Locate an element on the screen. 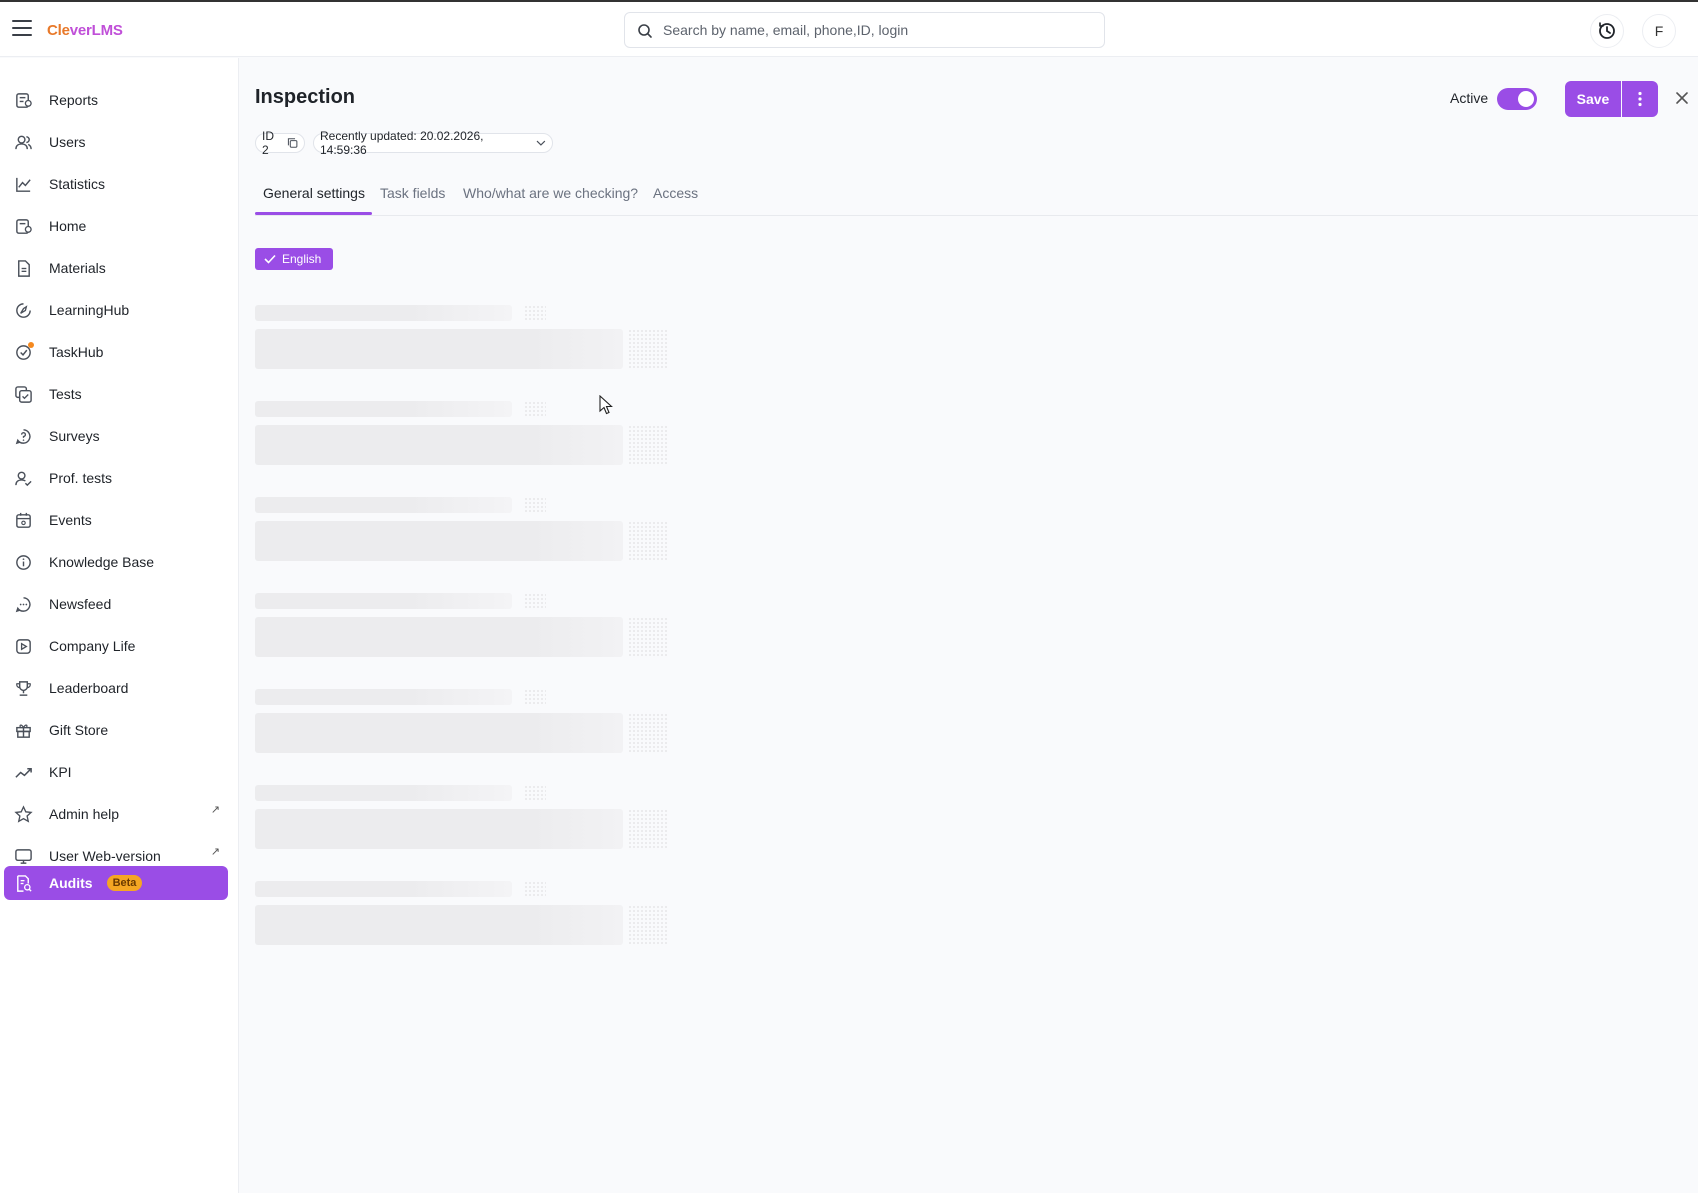 The image size is (1698, 1193). sidebar-item-taskhub: TaskHub is located at coordinates (116, 352).